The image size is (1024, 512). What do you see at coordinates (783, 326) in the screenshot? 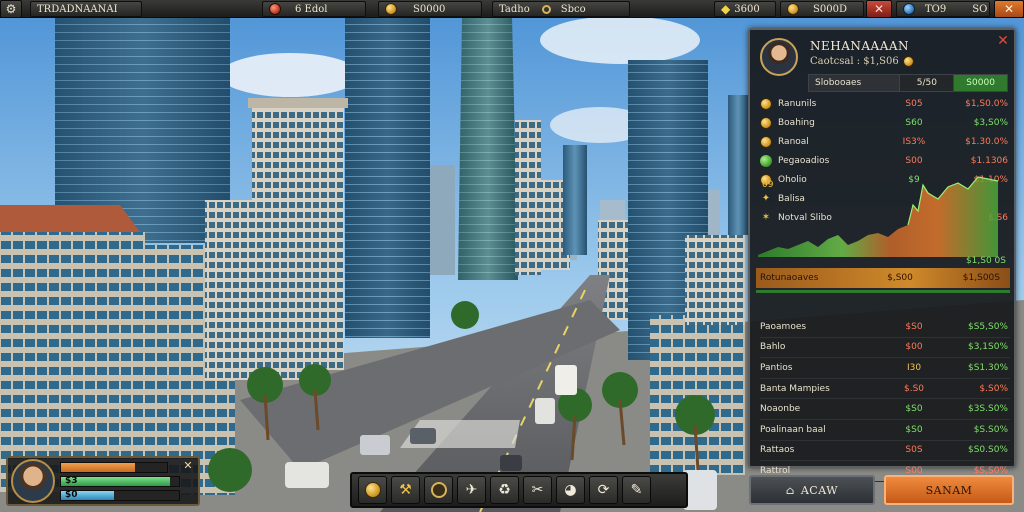
I see `stock-name: Paoamoes` at bounding box center [783, 326].